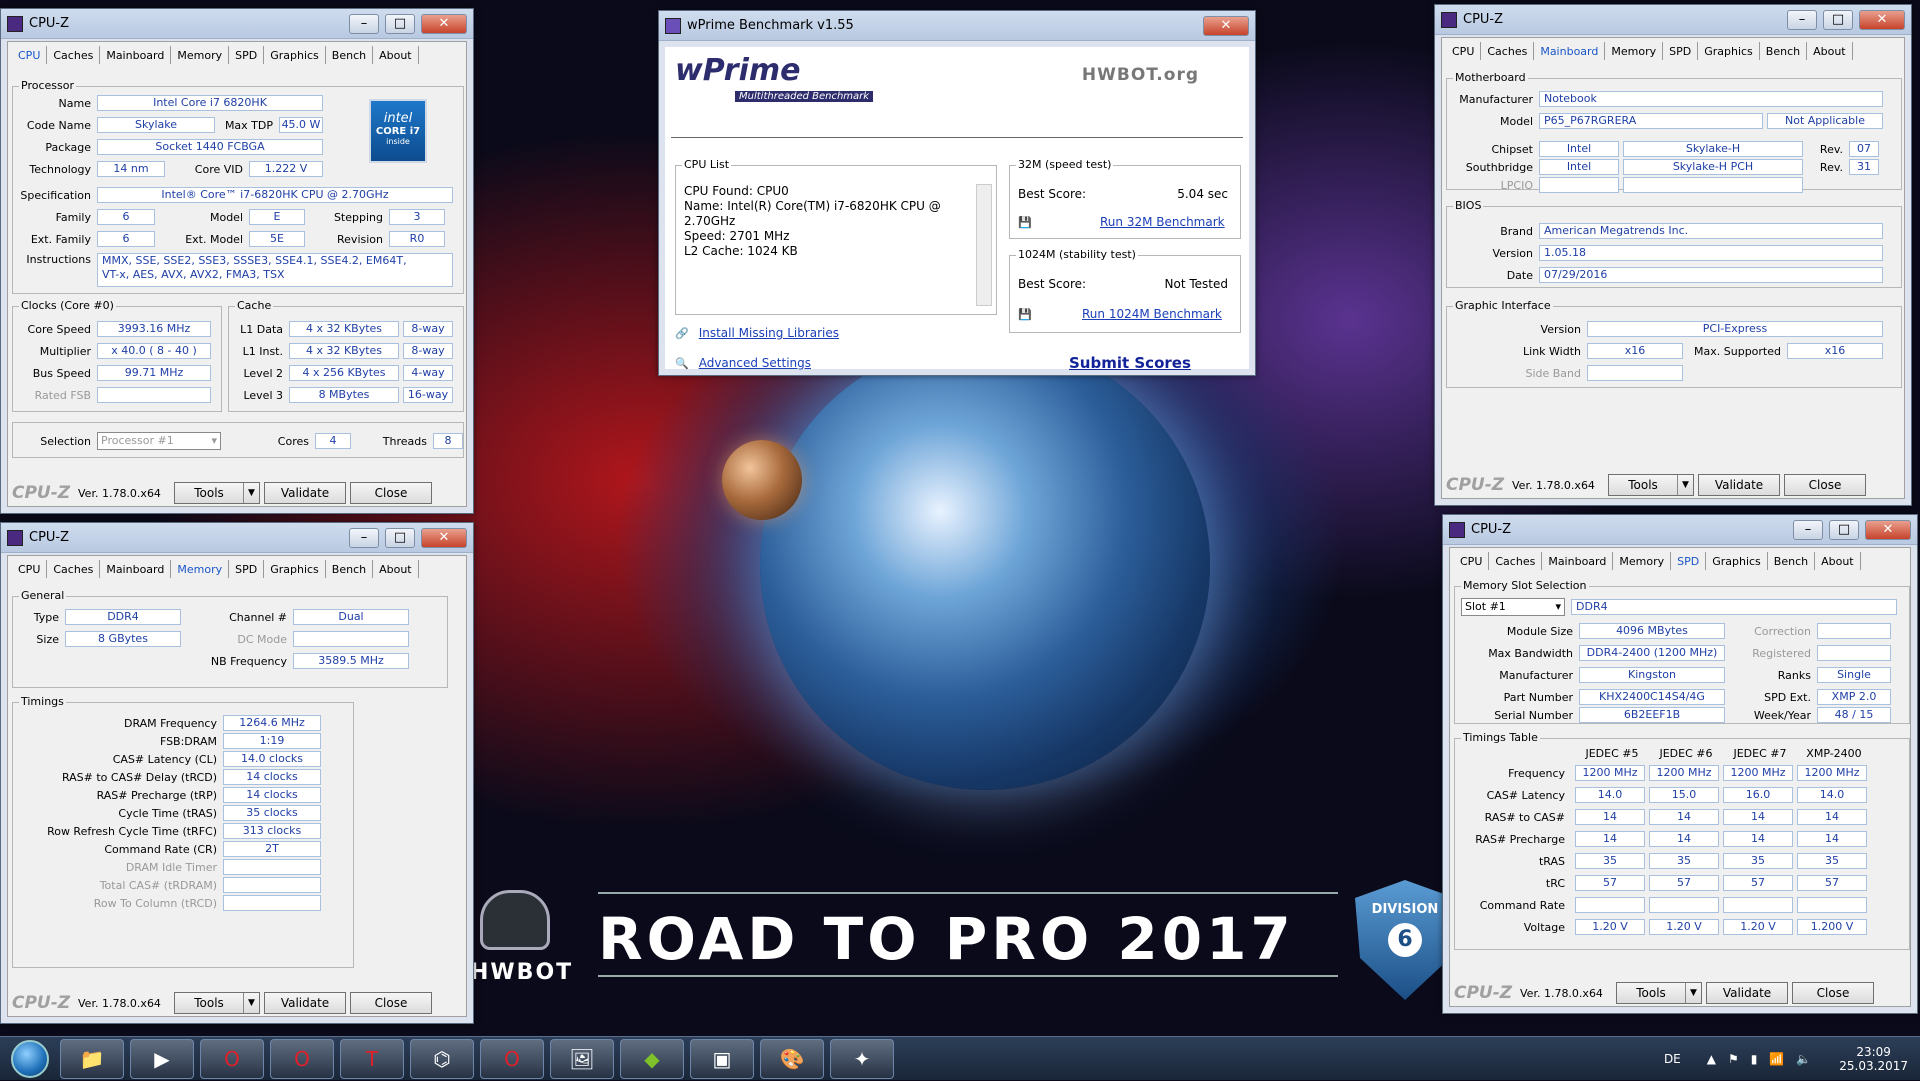 The image size is (1920, 1081). Describe the element at coordinates (1873, 1059) in the screenshot. I see `clock: 23:09 25.03.2017` at that location.